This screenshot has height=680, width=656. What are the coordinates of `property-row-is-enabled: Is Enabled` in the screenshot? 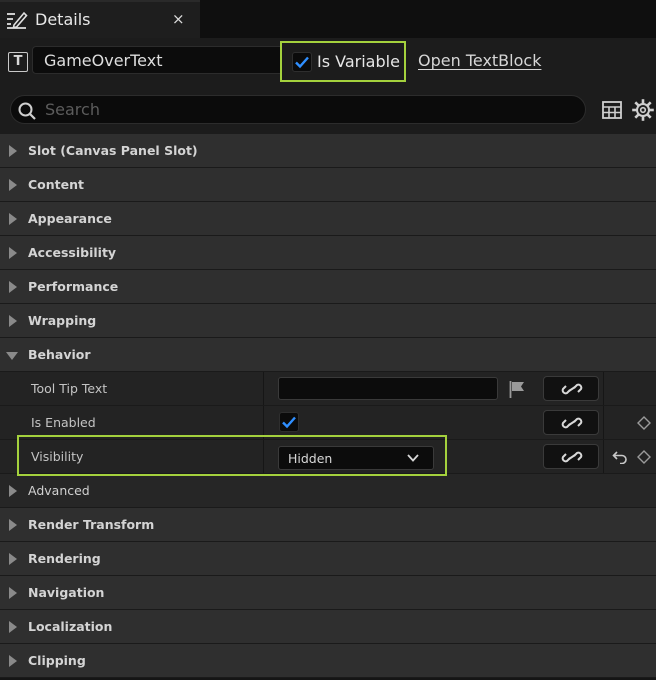 It's located at (328, 423).